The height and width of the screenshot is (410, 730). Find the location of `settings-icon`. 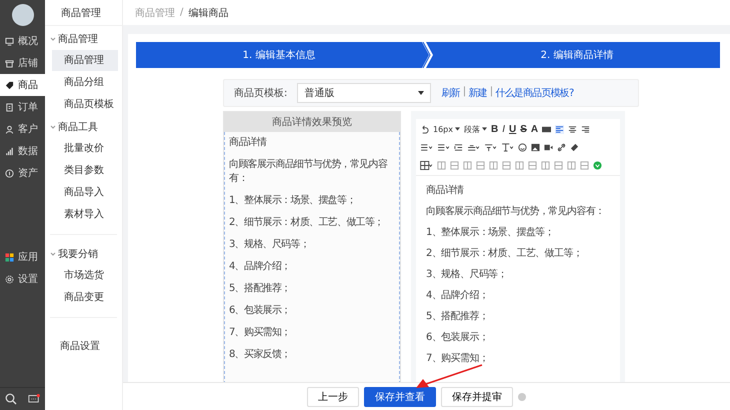

settings-icon is located at coordinates (9, 279).